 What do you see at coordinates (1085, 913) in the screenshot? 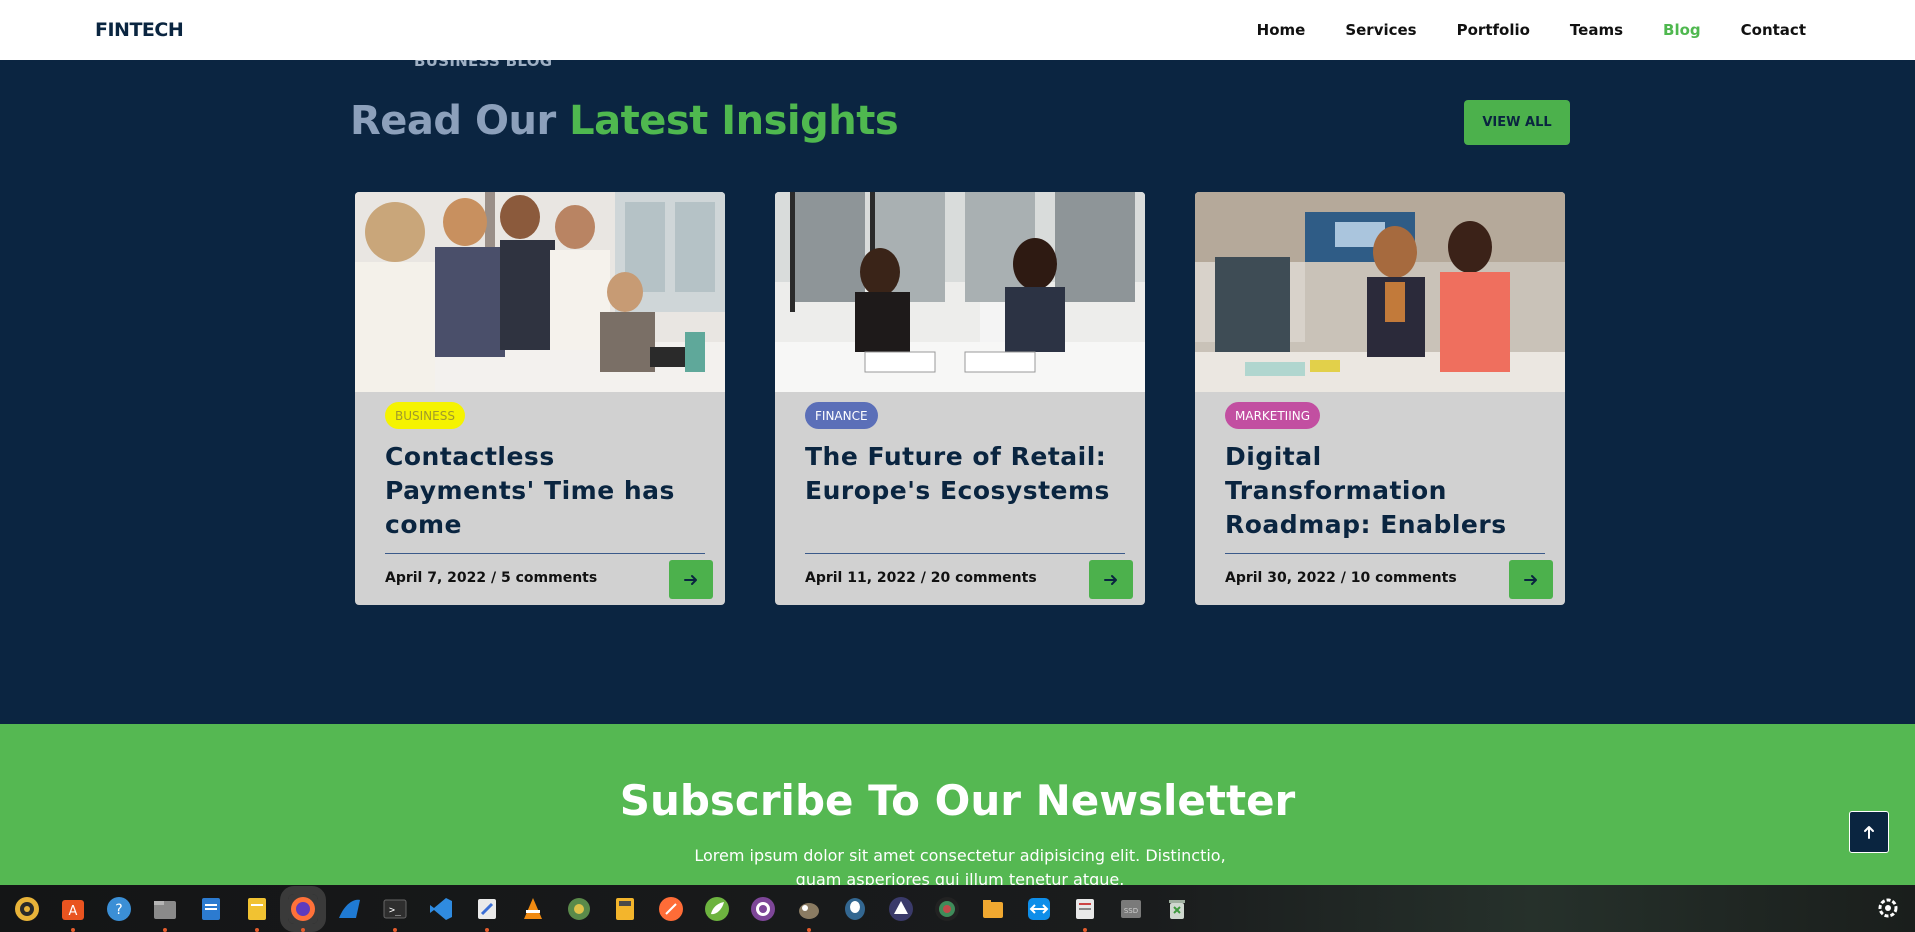
I see `reader-icon` at bounding box center [1085, 913].